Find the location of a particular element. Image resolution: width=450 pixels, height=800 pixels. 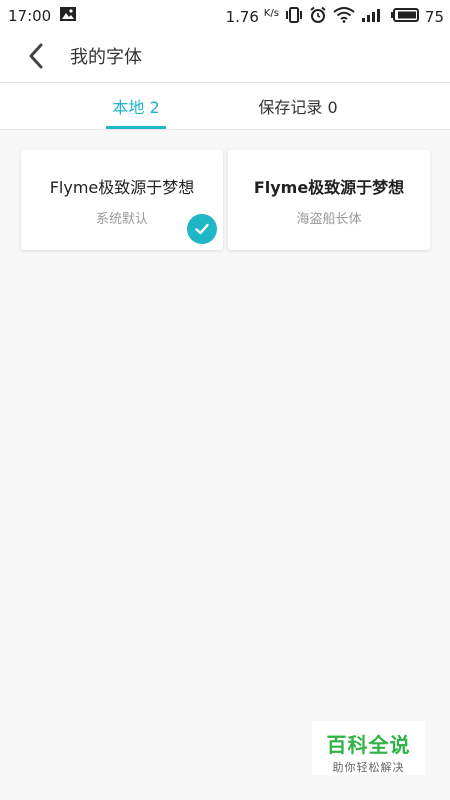

status-bar: 17:00 1.76 K/s 75 is located at coordinates (225, 15).